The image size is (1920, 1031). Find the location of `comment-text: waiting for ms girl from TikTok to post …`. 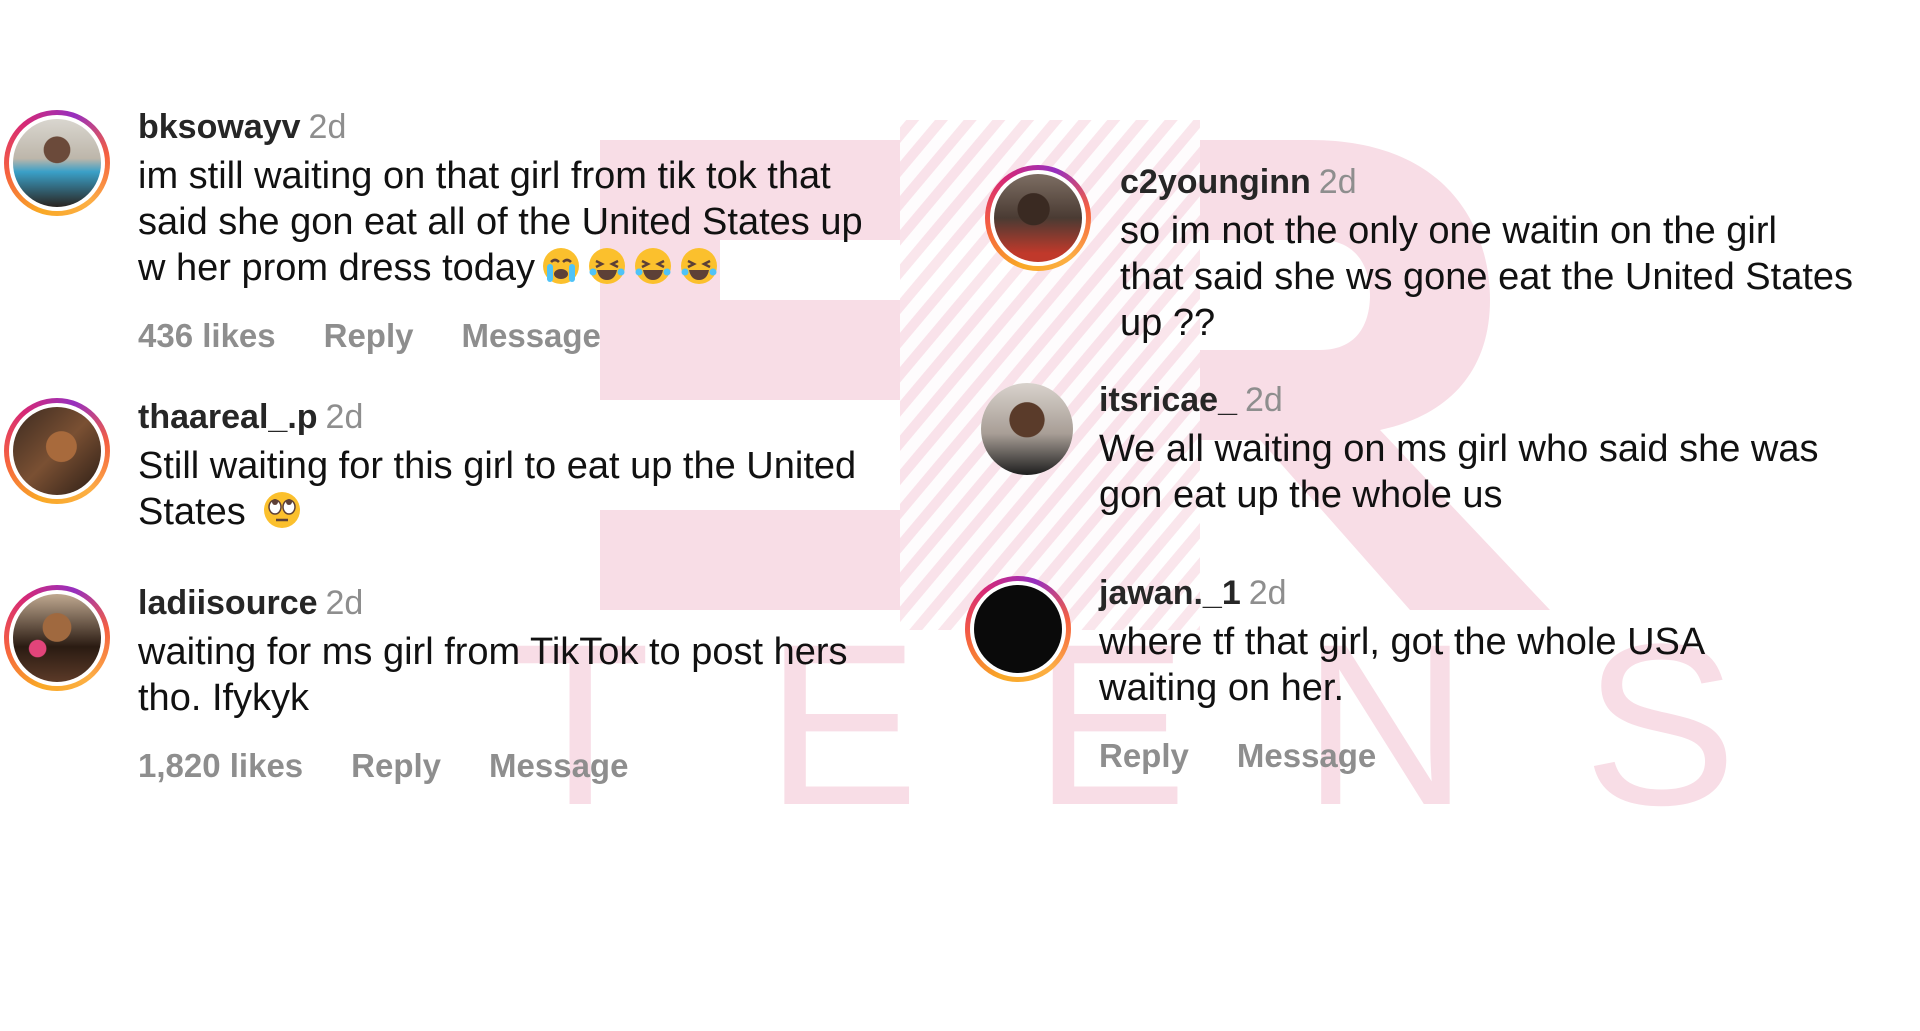

comment-text: waiting for ms girl from TikTok to post … is located at coordinates (493, 675).